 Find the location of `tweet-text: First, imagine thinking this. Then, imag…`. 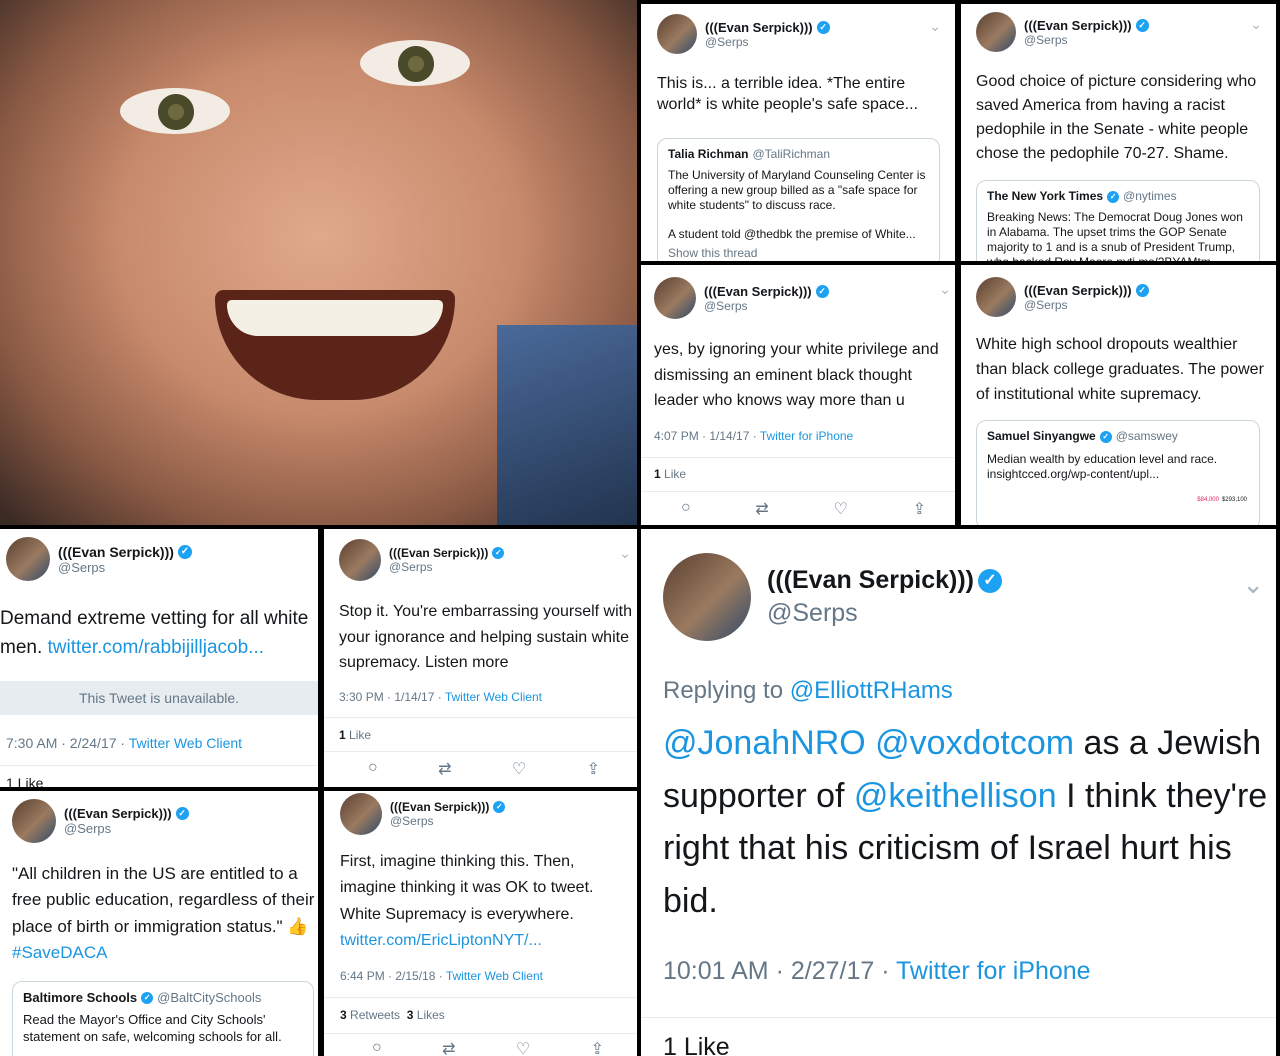

tweet-text: First, imagine thinking this. Then, imag… is located at coordinates (467, 901).